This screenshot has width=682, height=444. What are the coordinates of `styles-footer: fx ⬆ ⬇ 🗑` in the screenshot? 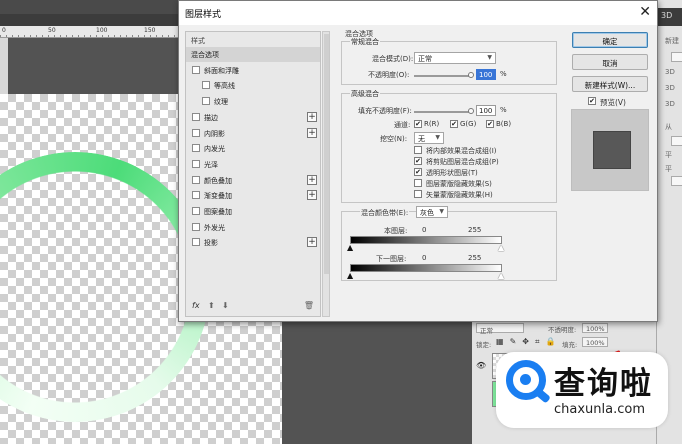 It's located at (253, 307).